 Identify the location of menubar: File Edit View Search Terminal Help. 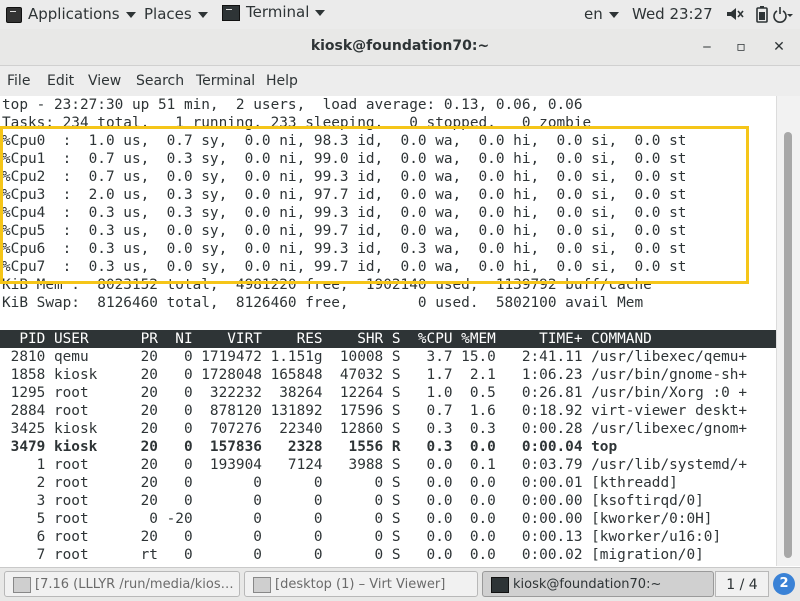
(400, 81).